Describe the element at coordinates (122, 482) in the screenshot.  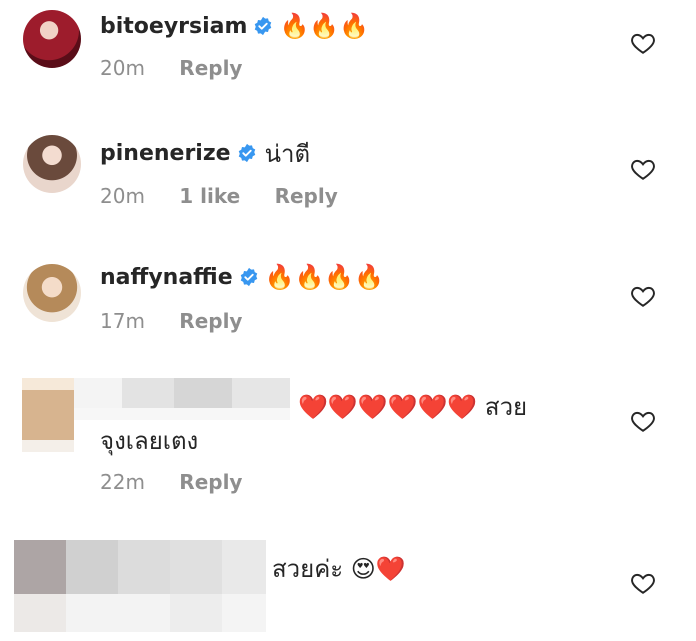
I see `comment-time: 22m` at that location.